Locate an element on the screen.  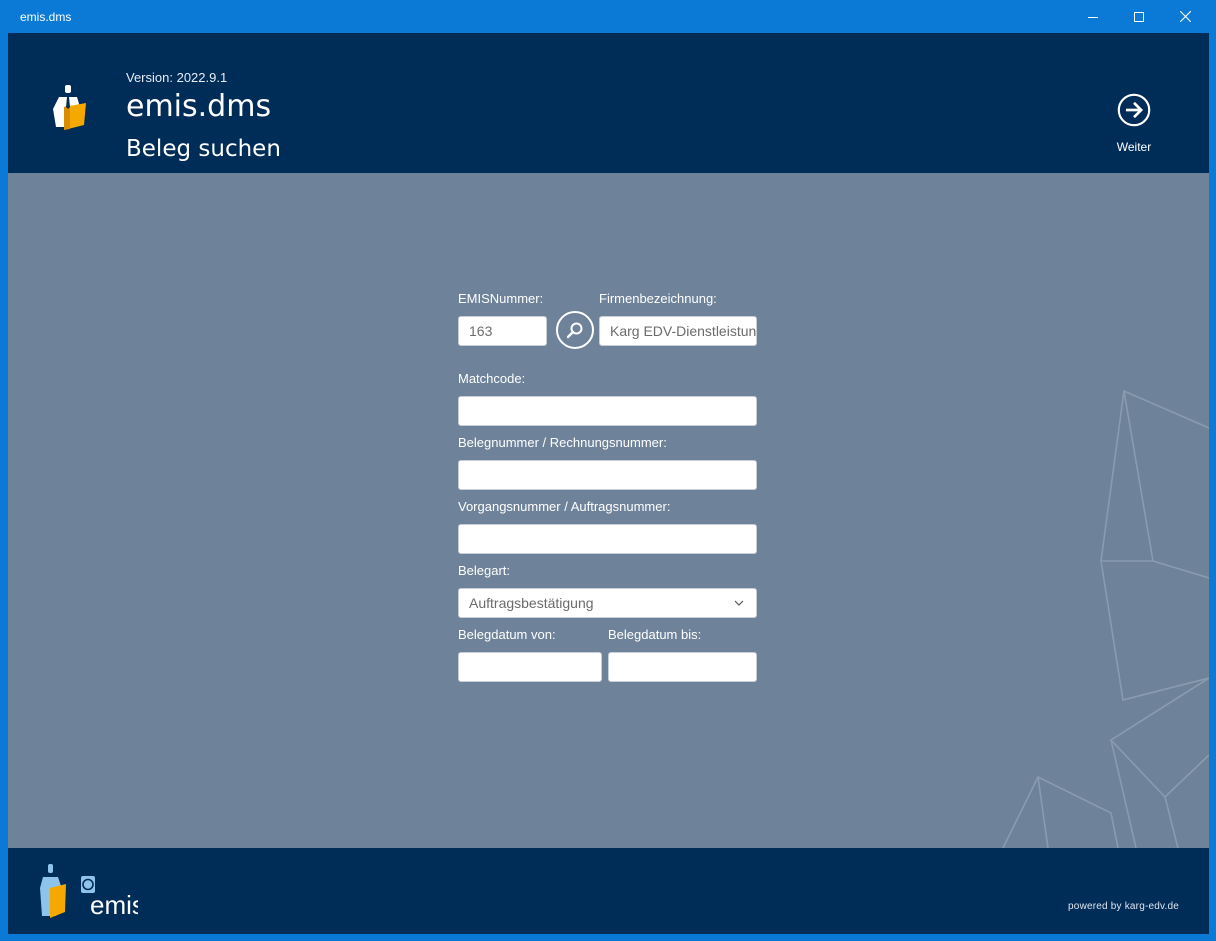
date-to-label: Belegdatum bis: is located at coordinates (655, 634).